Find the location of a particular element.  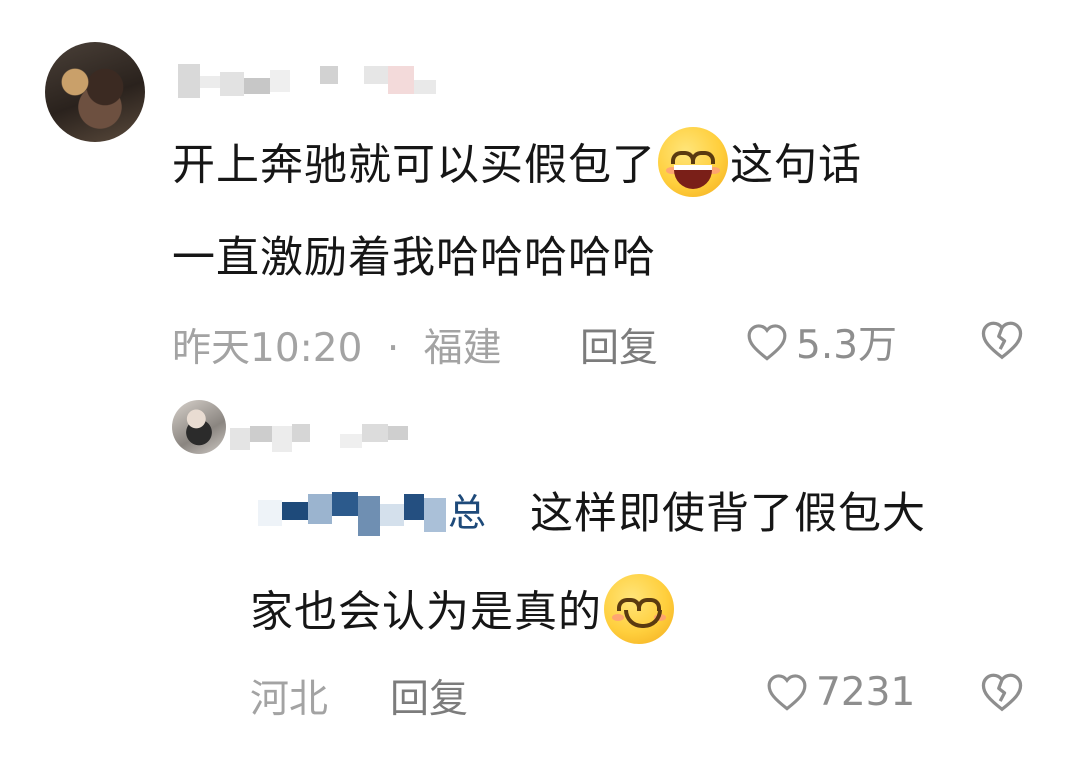

comment-text-line-1: 开上奔驰就可以买假包了 这句话 is located at coordinates (517, 165).